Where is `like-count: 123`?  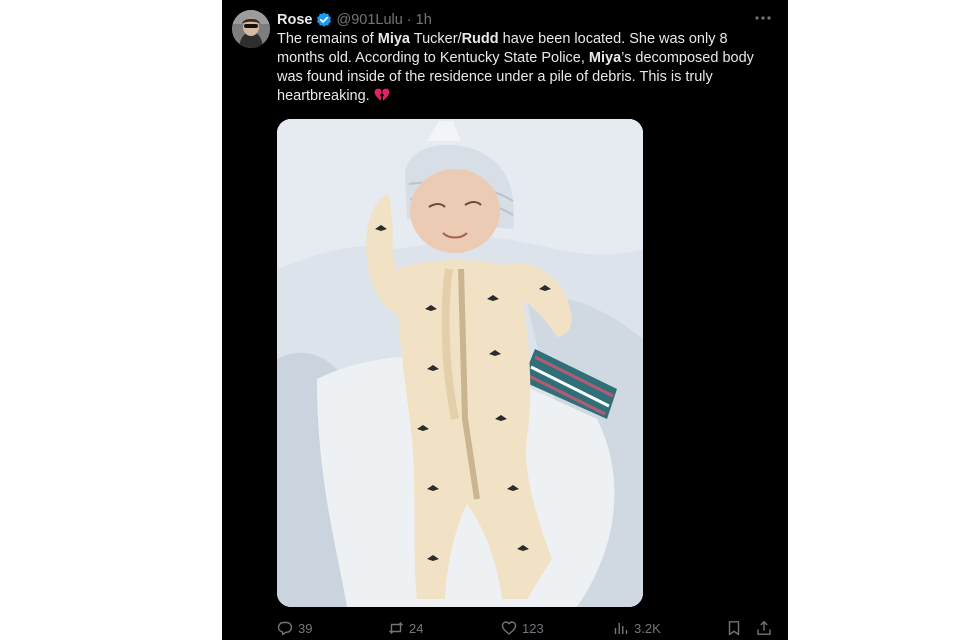 like-count: 123 is located at coordinates (533, 628).